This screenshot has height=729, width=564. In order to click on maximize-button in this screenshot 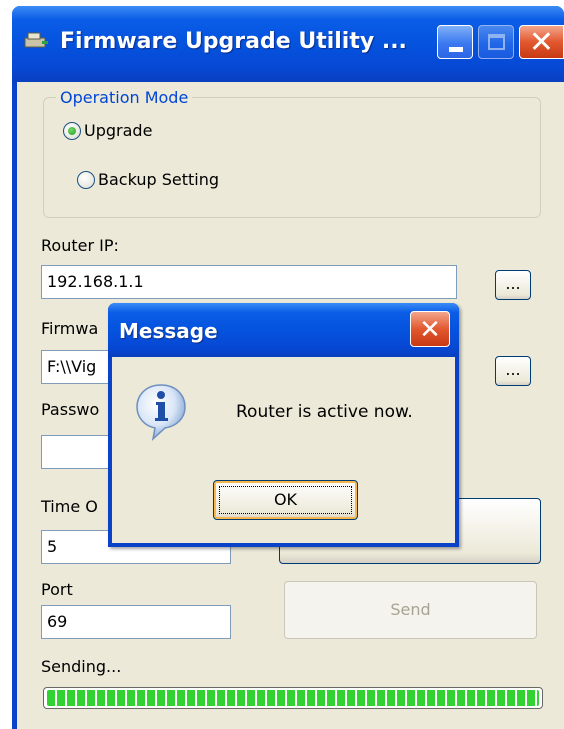, I will do `click(496, 42)`.